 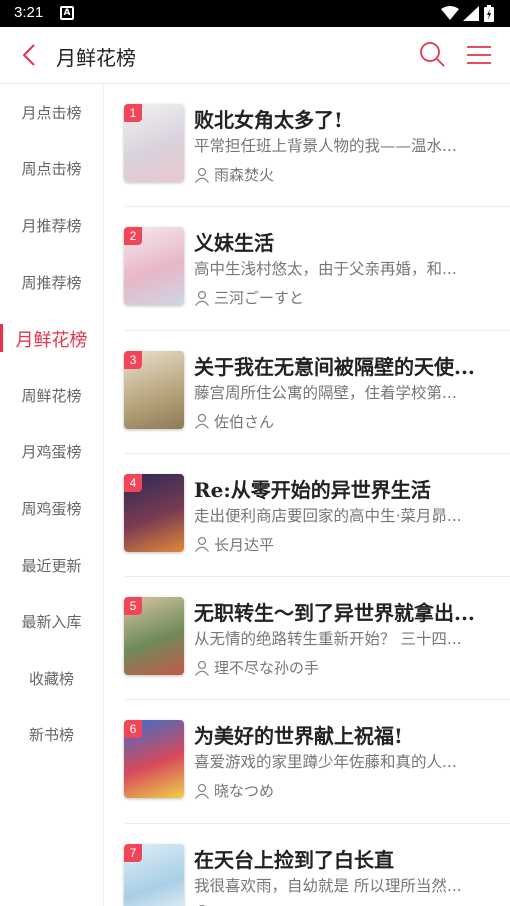 I want to click on status-bar: 3:21 A, so click(x=255, y=13).